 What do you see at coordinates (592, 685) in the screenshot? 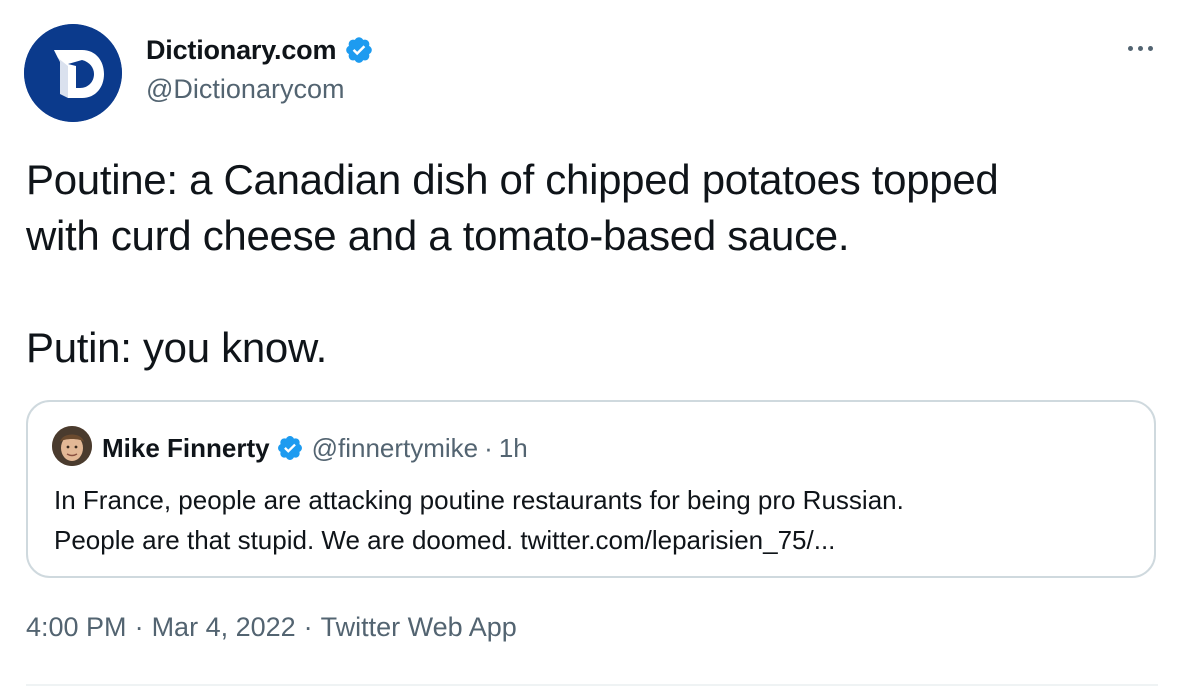
I see `divider` at bounding box center [592, 685].